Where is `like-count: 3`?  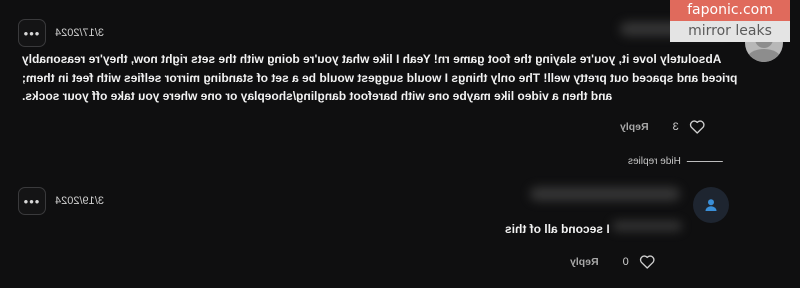 like-count: 3 is located at coordinates (675, 126).